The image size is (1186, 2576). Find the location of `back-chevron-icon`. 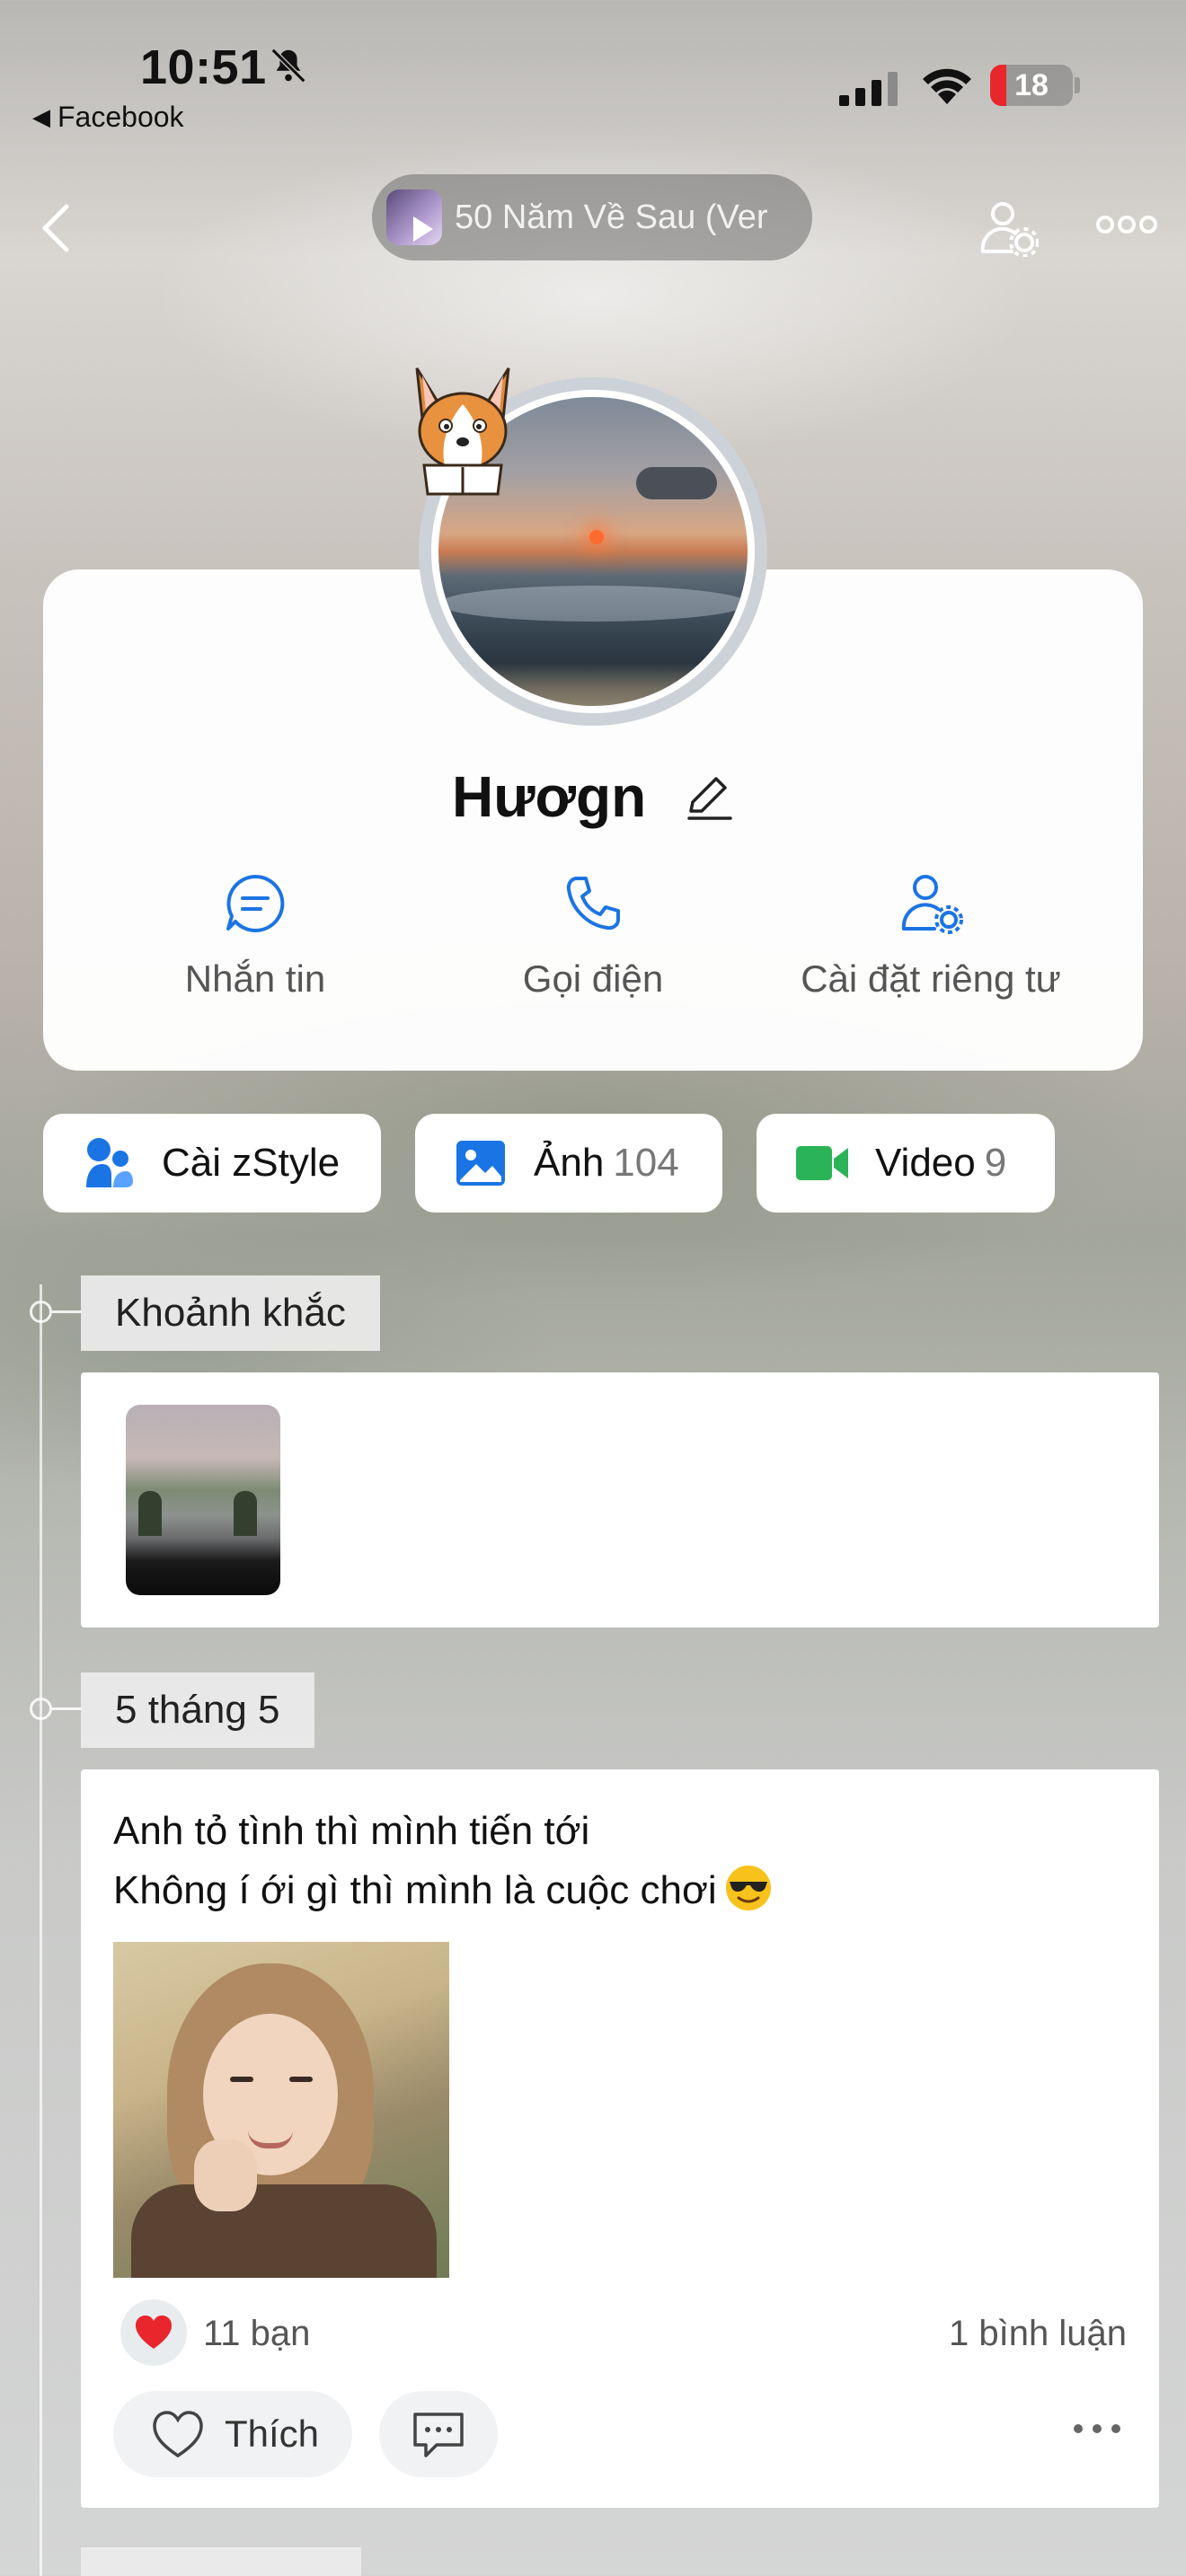

back-chevron-icon is located at coordinates (56, 228).